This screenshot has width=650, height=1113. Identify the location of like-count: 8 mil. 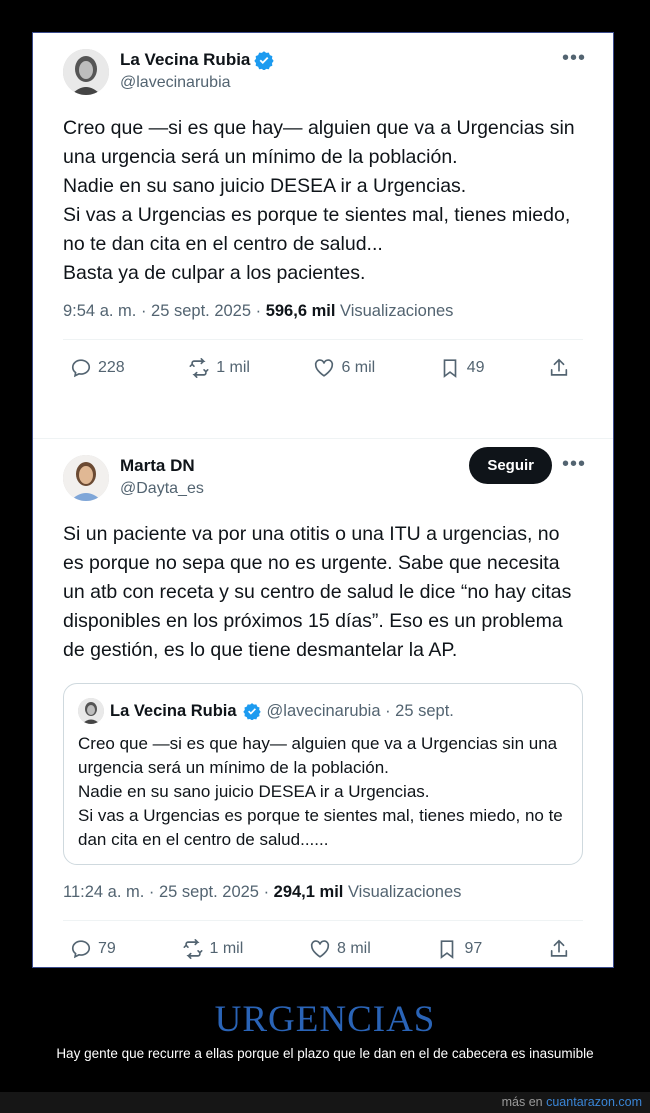
(353, 948).